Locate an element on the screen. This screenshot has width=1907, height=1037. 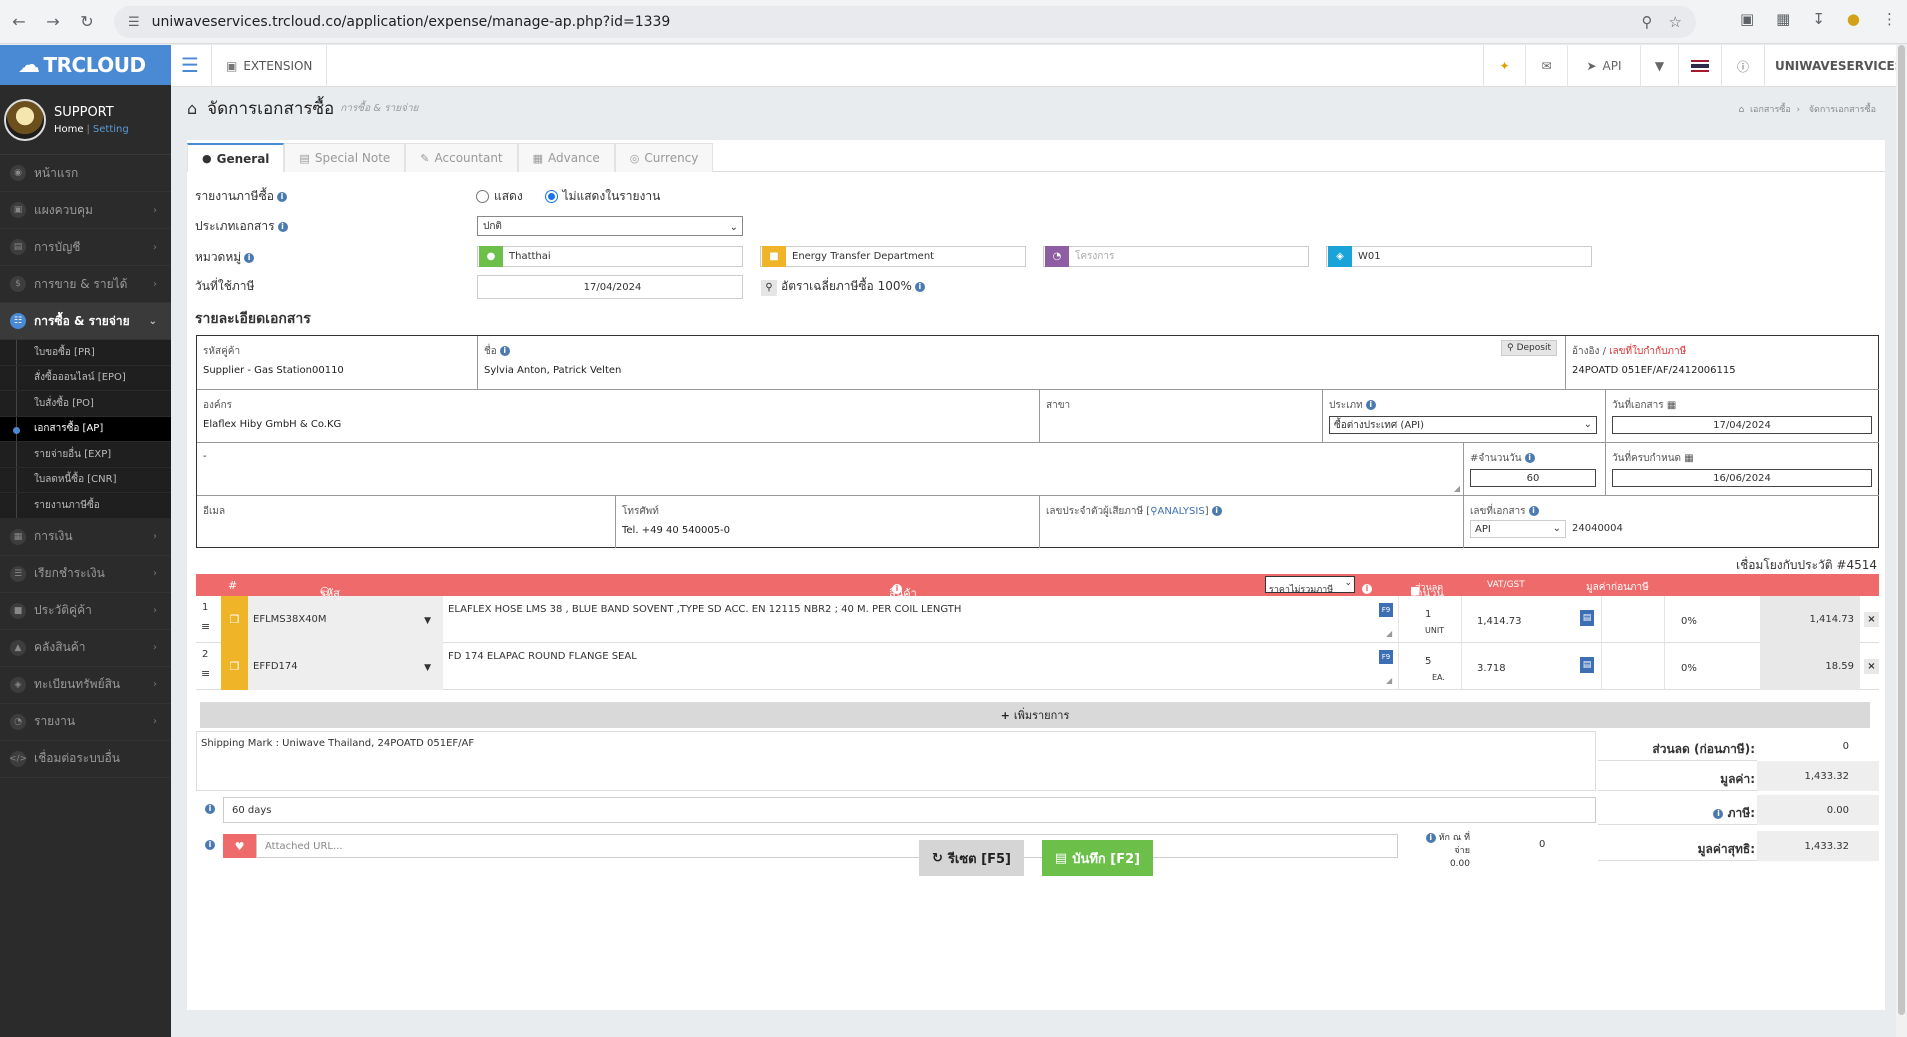
reload-icon: ↻ is located at coordinates (87, 22).